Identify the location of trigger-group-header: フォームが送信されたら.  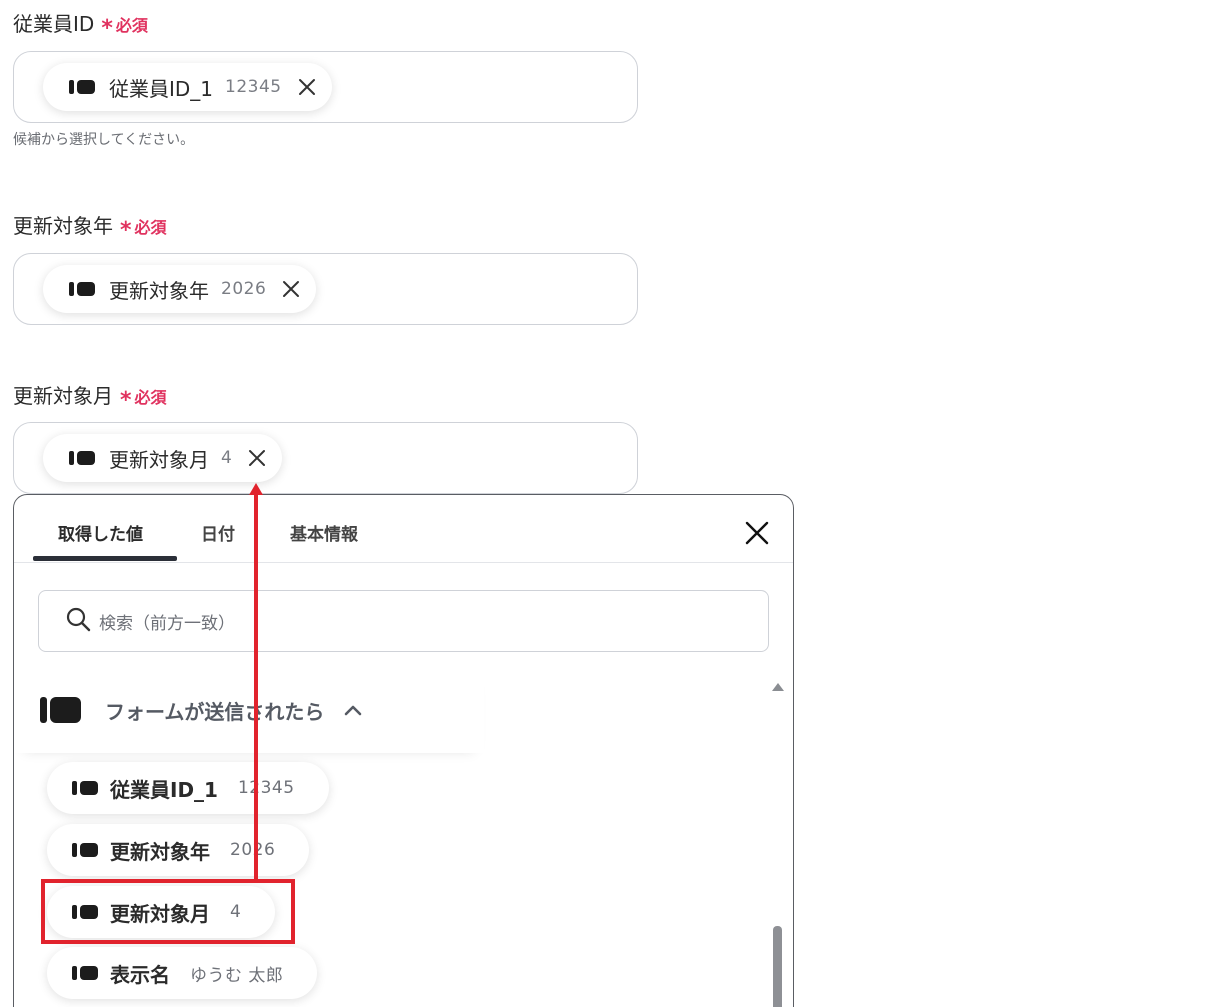
(249, 710).